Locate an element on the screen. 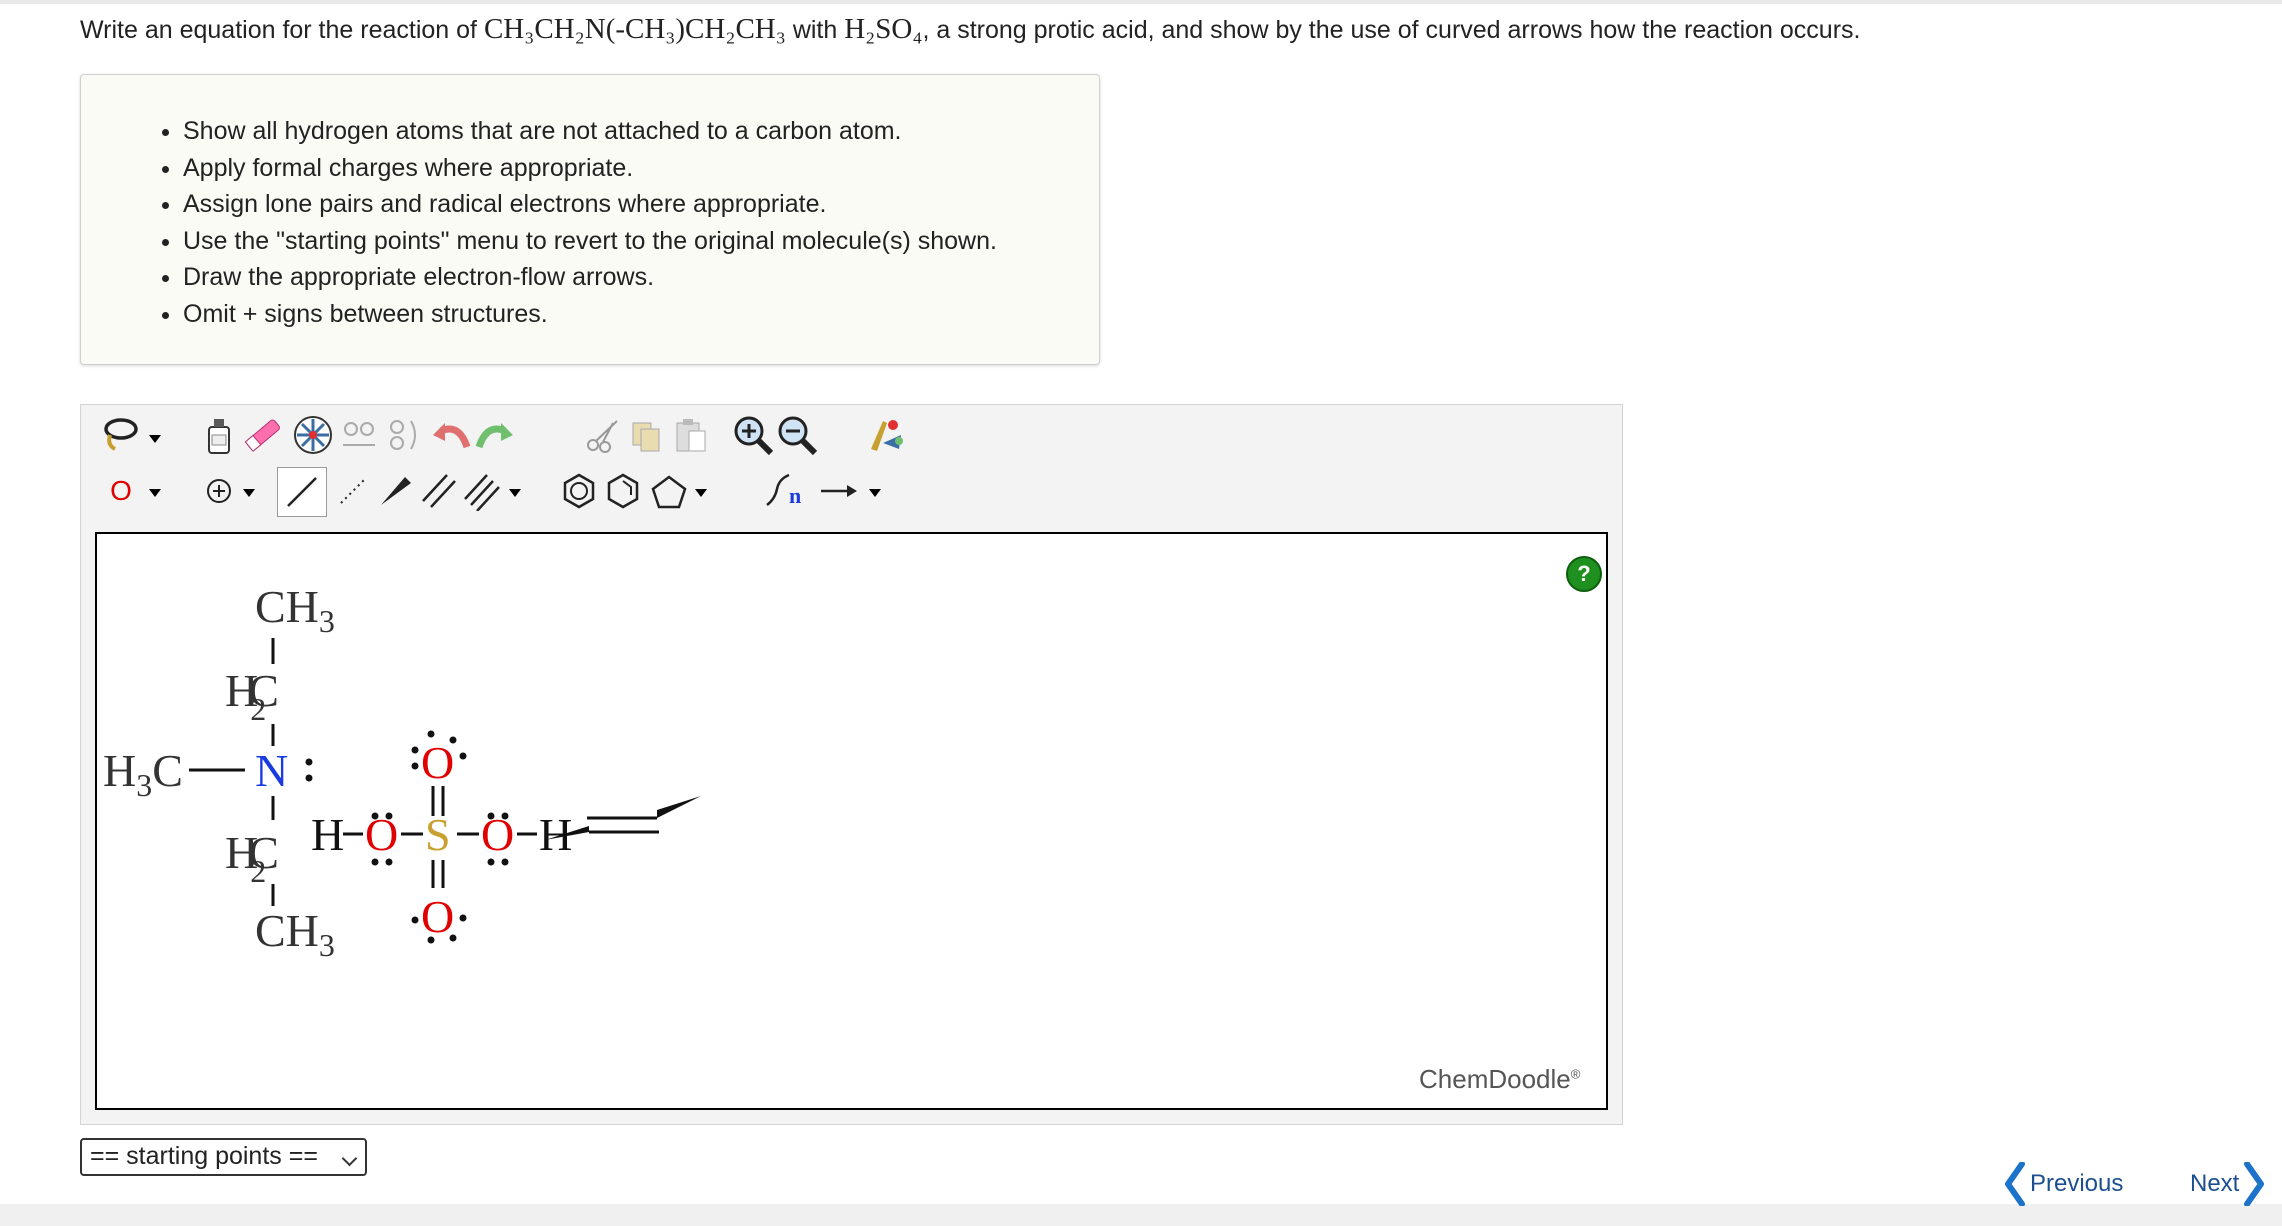  molecule-drawing: CH3 H2C H3C N H2C CH3 O H O S O H O is located at coordinates (402, 772).